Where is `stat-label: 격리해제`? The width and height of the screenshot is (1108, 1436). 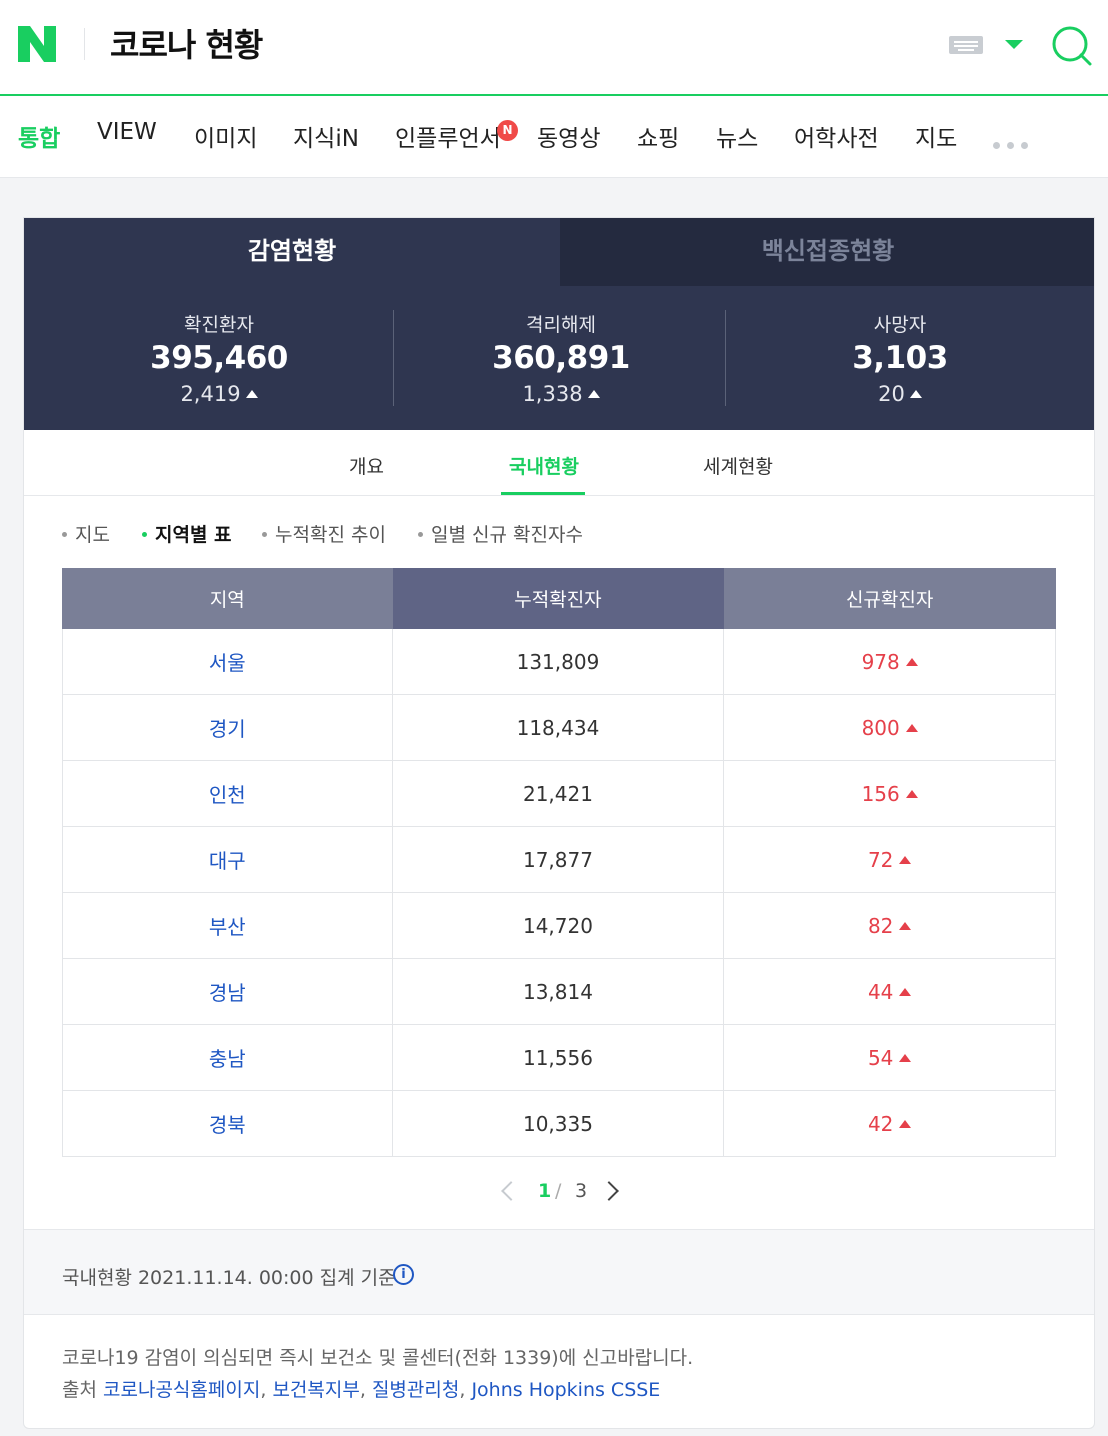
stat-label: 격리해제 is located at coordinates (561, 325).